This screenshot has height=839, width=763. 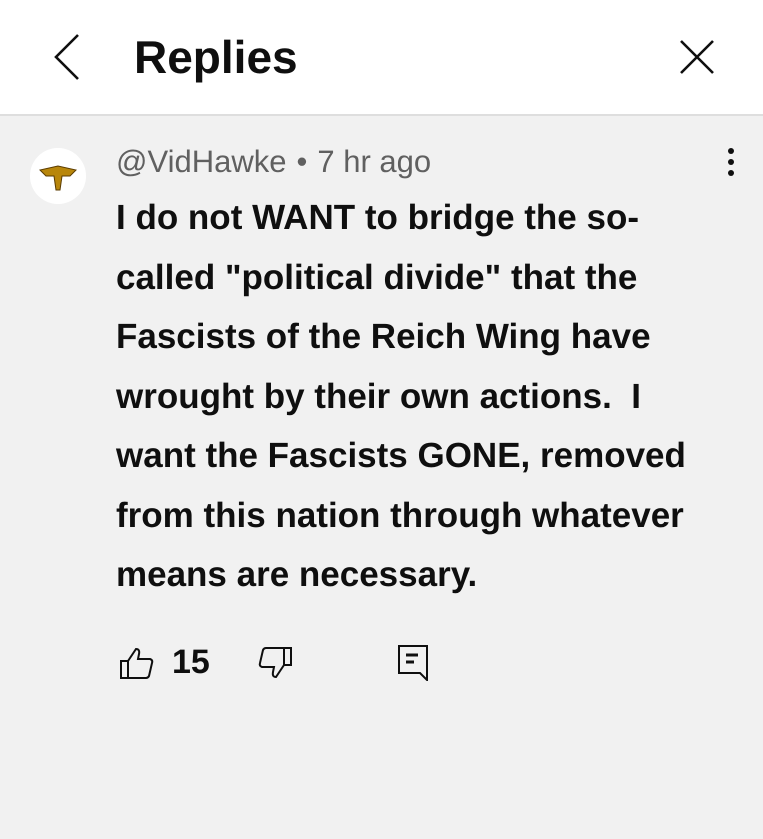 I want to click on comment-time: 7 hr ago, so click(x=374, y=162).